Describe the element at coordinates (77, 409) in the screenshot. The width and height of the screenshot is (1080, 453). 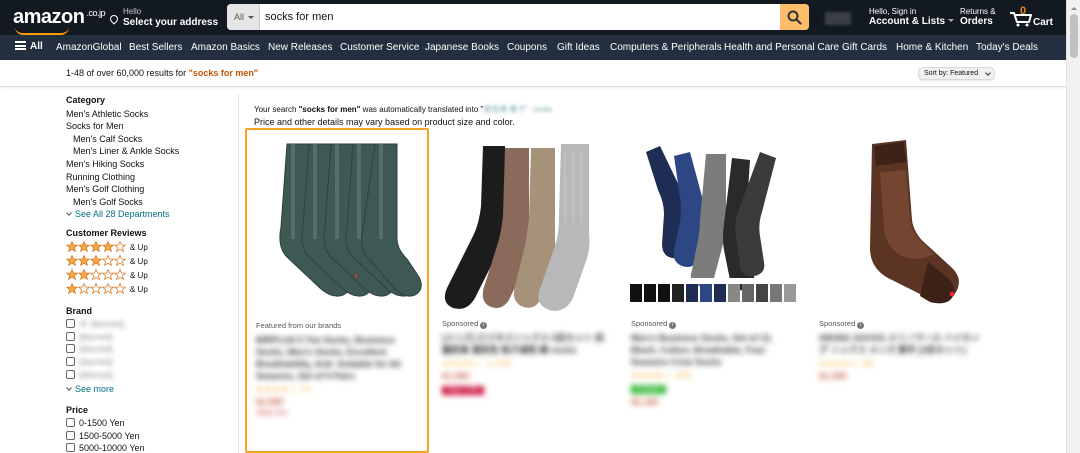
I see `price-heading: Price` at that location.